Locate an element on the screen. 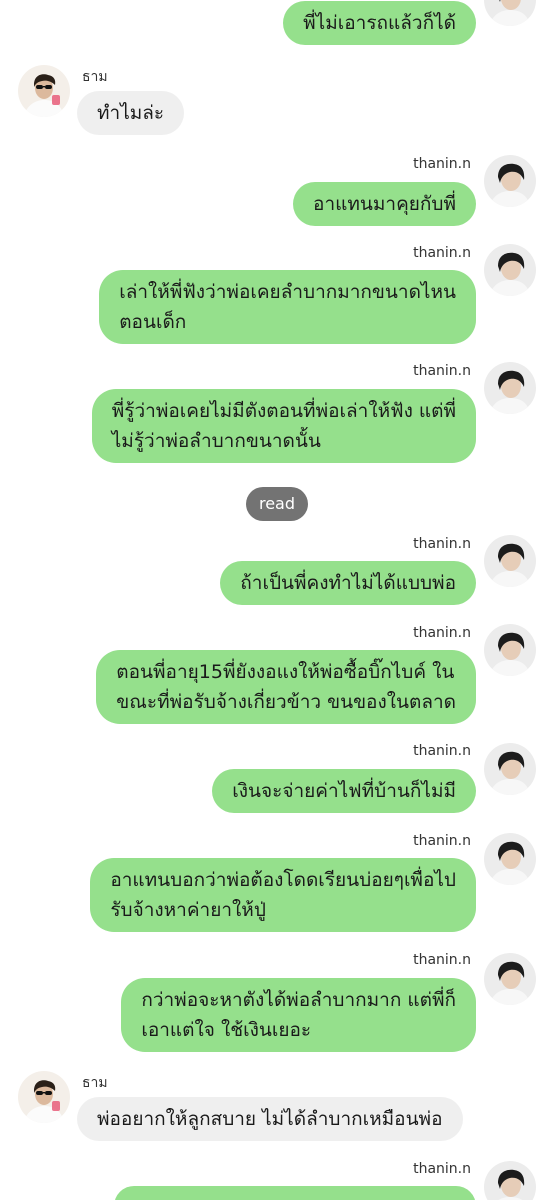  message-bubble: อาแทนมาคุยกับพี่ is located at coordinates (384, 204).